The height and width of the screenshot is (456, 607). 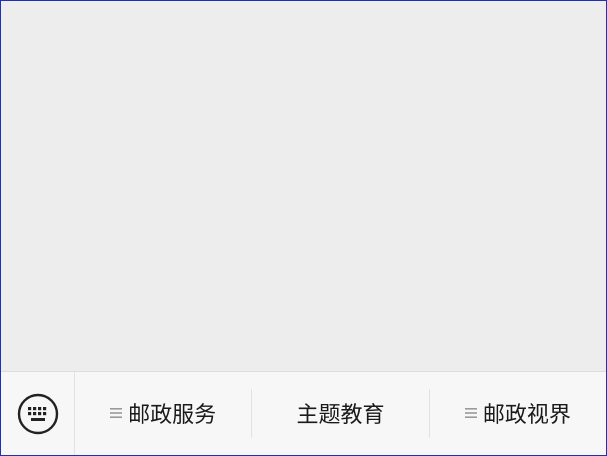 I want to click on menu-item-postal-services: 邮政服务, so click(x=163, y=414).